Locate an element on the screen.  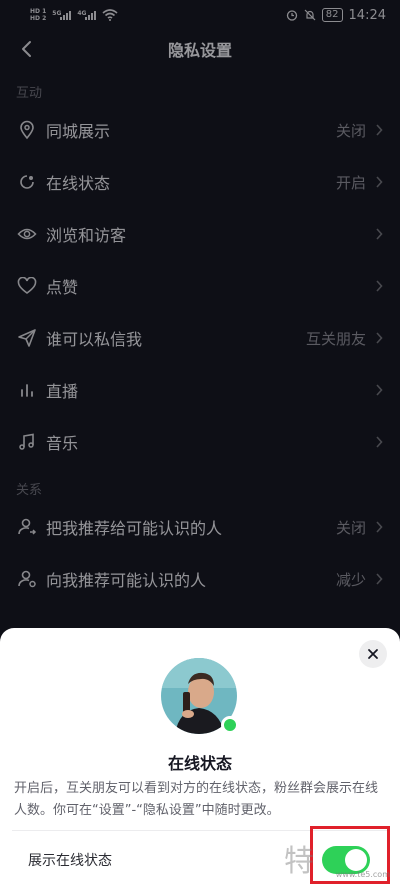
setting-row-likes: 点赞 is located at coordinates (200, 286).